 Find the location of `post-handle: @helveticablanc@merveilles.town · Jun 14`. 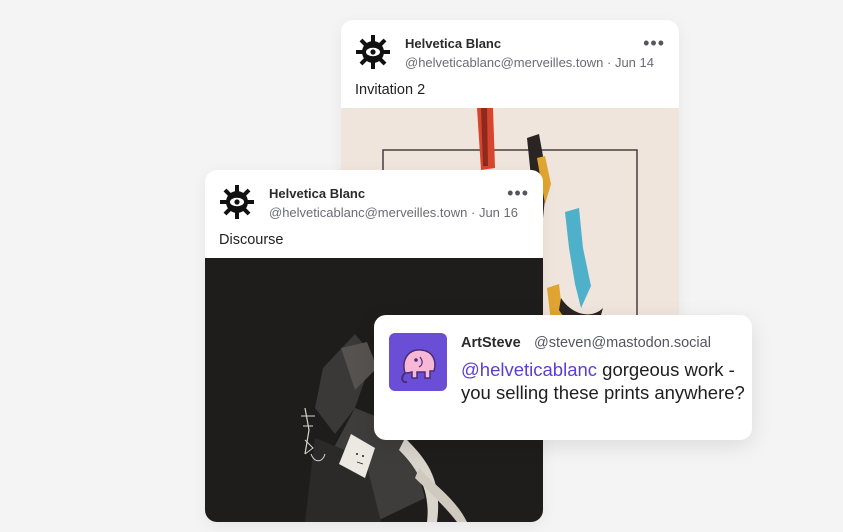

post-handle: @helveticablanc@merveilles.town · Jun 14 is located at coordinates (529, 62).